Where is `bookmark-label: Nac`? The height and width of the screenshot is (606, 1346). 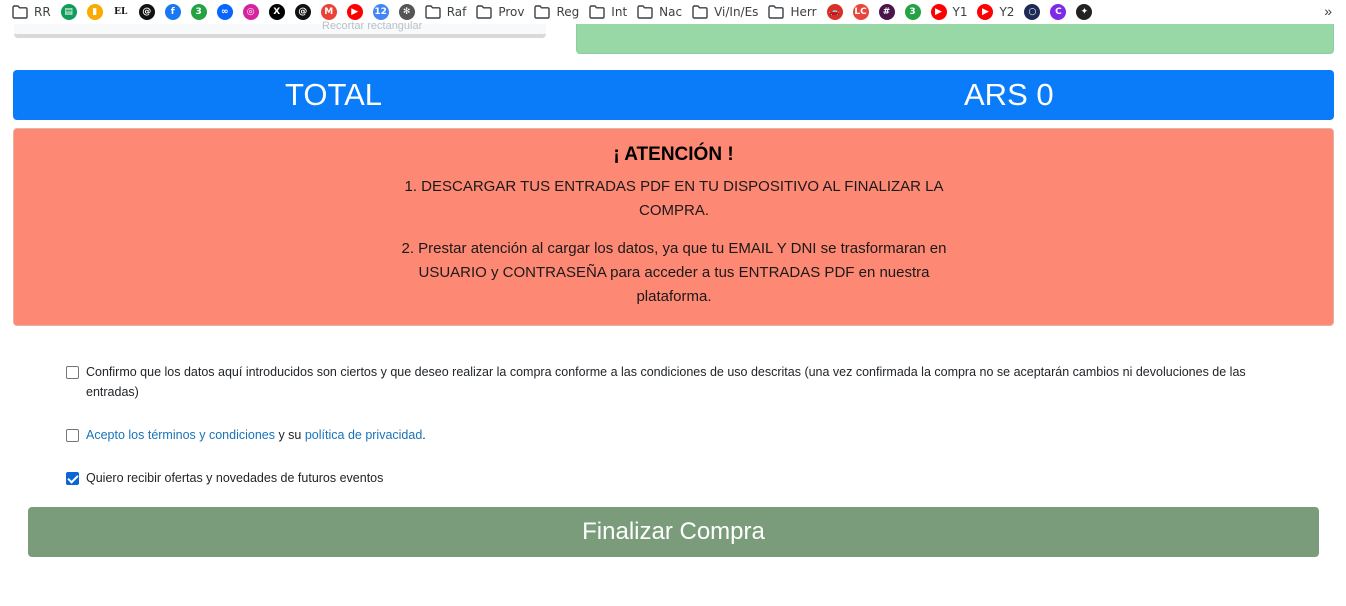
bookmark-label: Nac is located at coordinates (671, 12).